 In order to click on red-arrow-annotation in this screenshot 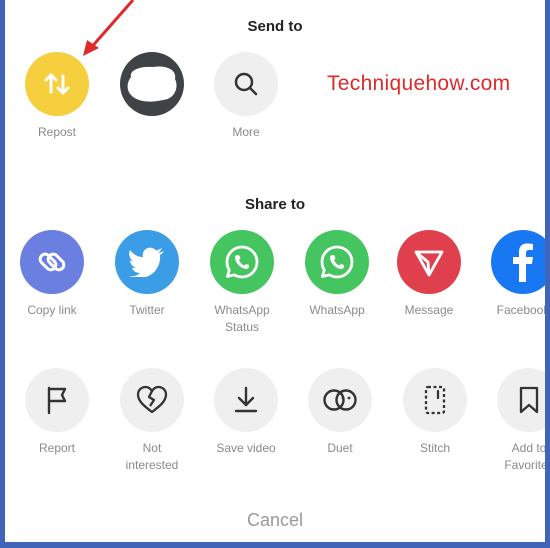, I will do `click(109, 28)`.